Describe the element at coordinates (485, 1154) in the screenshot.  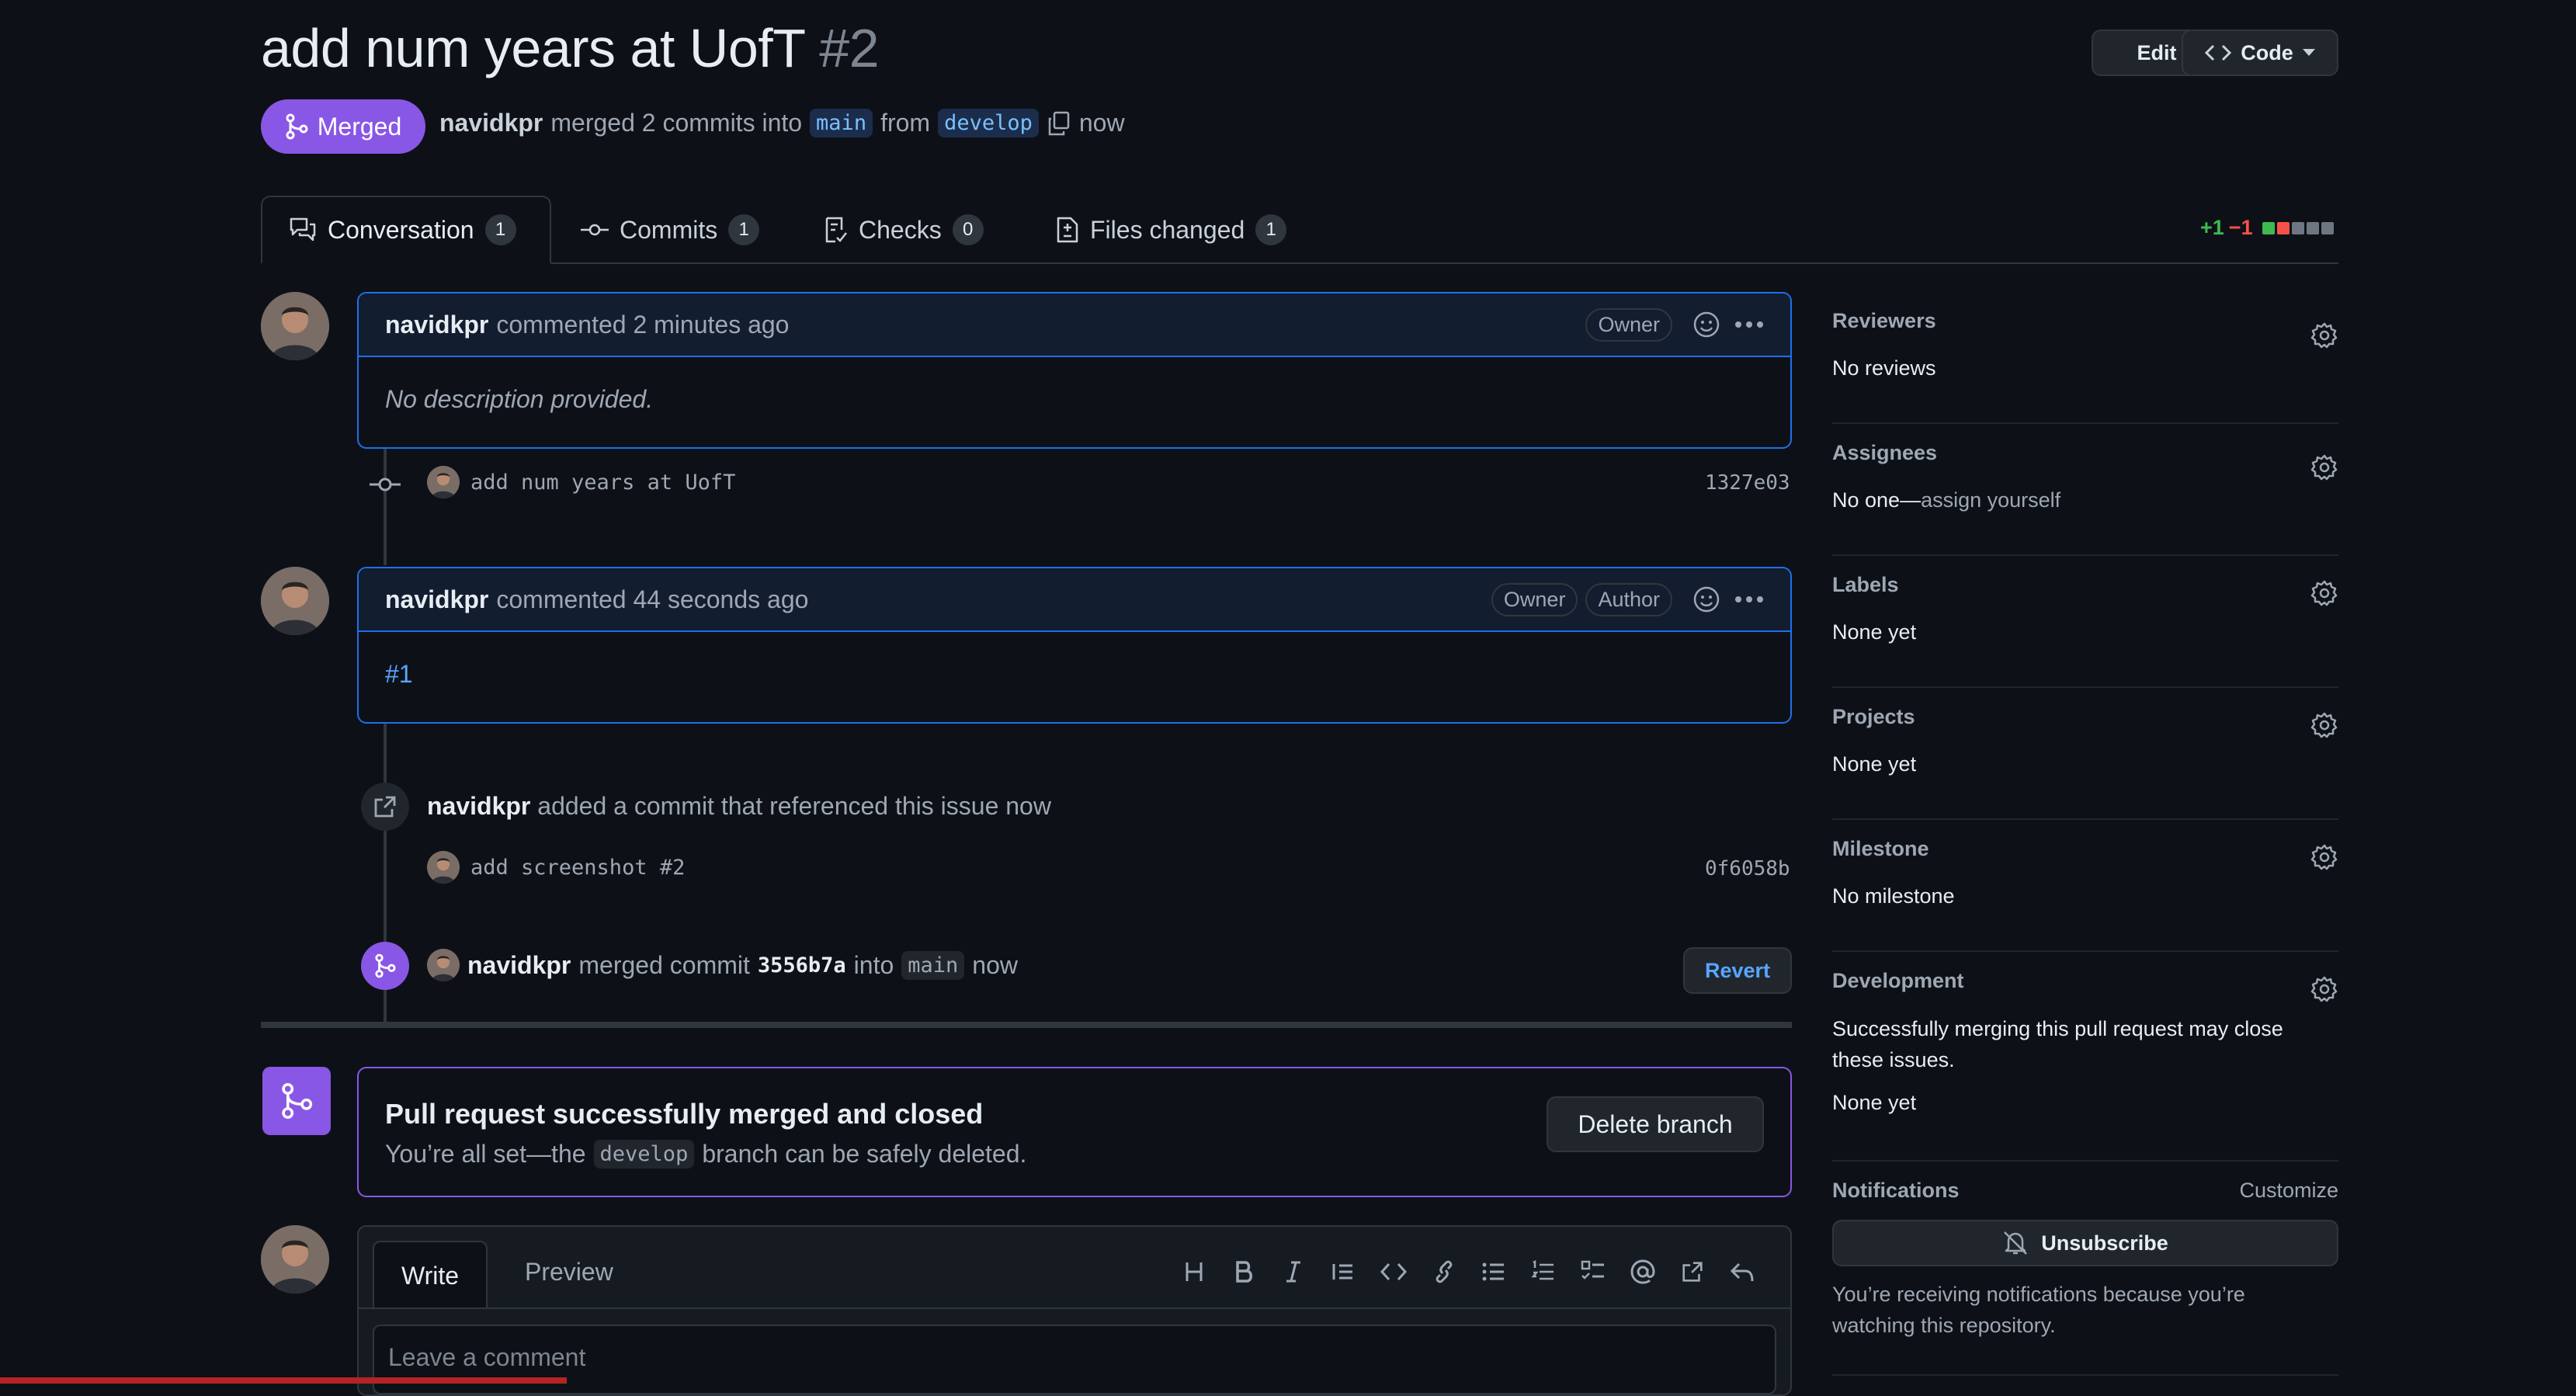
I see `merged-text: You’re all set—the` at that location.